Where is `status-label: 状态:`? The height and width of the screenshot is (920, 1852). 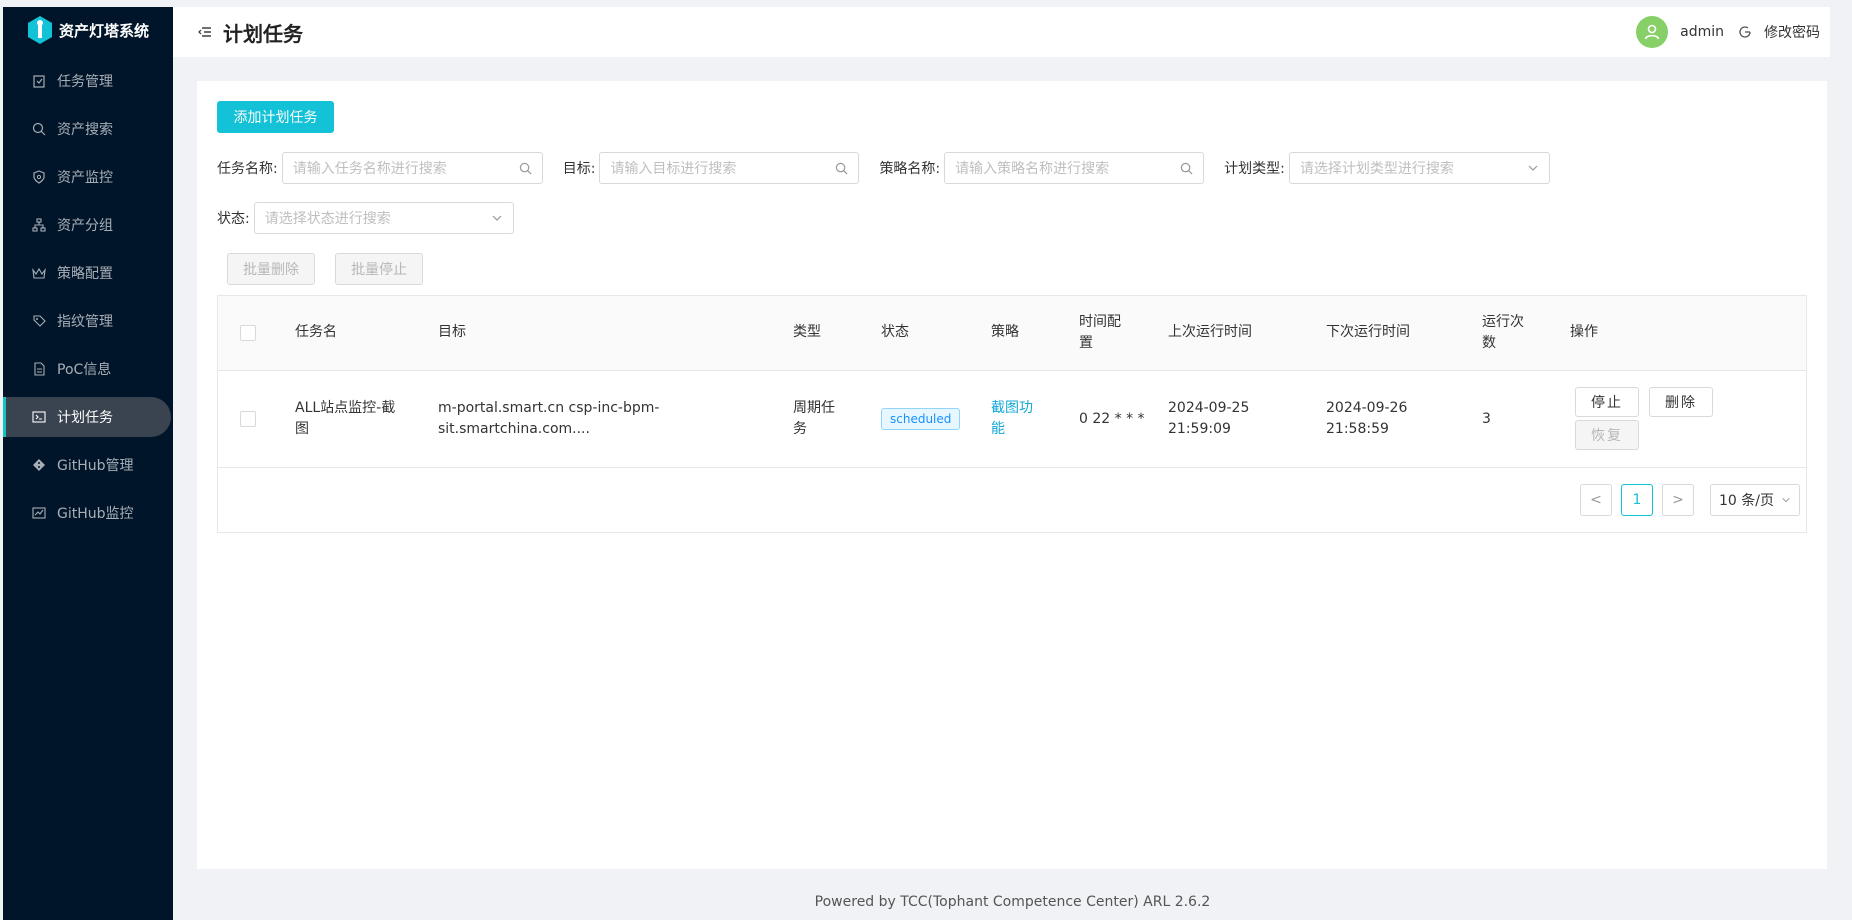 status-label: 状态: is located at coordinates (233, 219).